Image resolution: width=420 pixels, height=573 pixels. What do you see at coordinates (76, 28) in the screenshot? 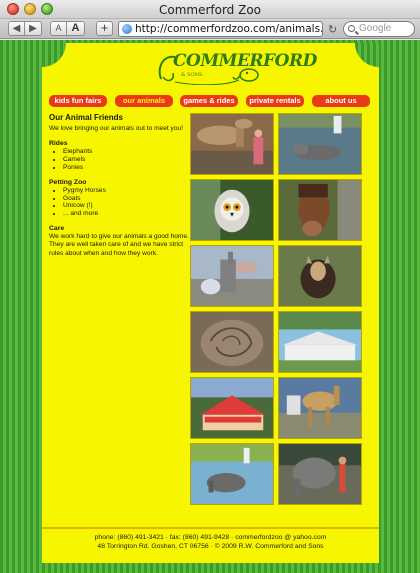
I see `text-bigger-button: A` at bounding box center [76, 28].